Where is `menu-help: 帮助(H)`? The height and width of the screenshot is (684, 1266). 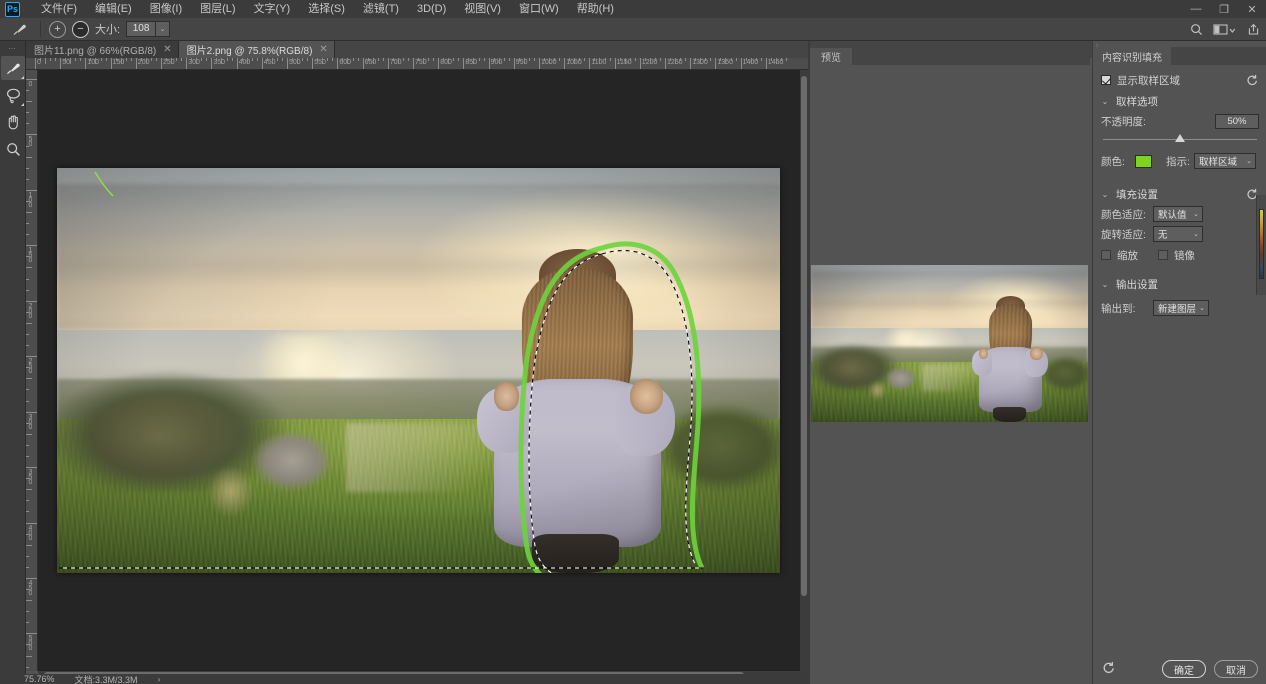 menu-help: 帮助(H) is located at coordinates (595, 9).